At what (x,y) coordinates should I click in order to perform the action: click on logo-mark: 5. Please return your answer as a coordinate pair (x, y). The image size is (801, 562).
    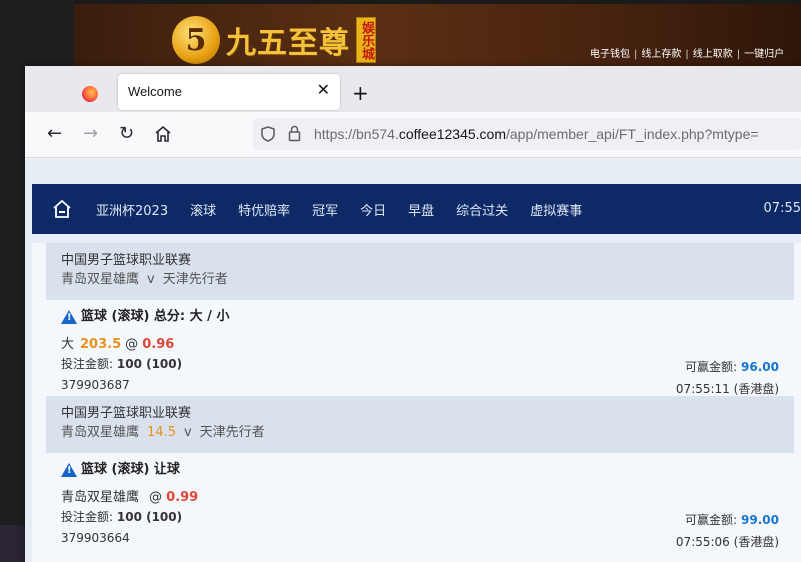
    Looking at the image, I should click on (196, 40).